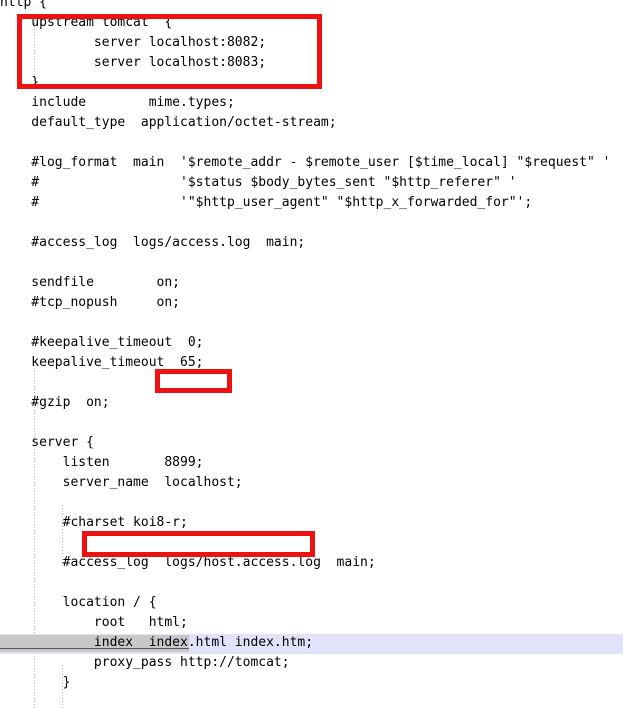 This screenshot has height=708, width=623. Describe the element at coordinates (311, 563) in the screenshot. I see `code-line: #access_log logs/host.access.log main;` at that location.